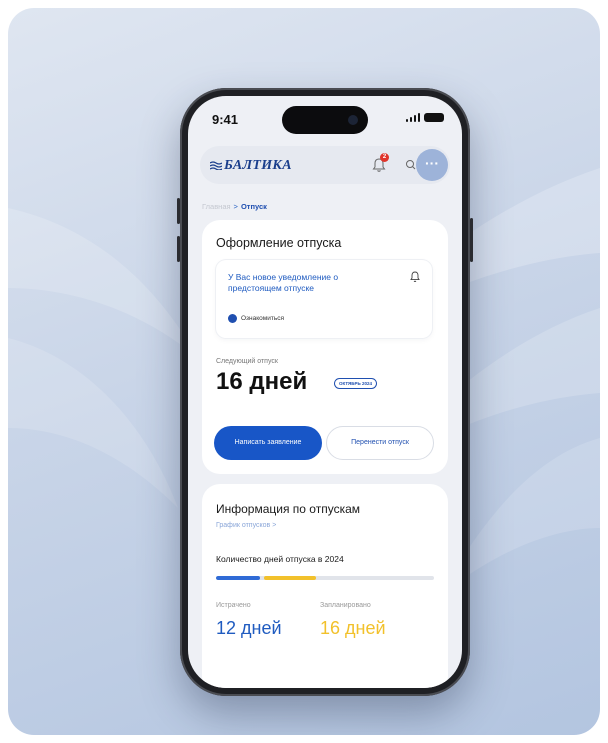 This screenshot has height=743, width=608. What do you see at coordinates (225, 119) in the screenshot?
I see `status-time: 9:41` at bounding box center [225, 119].